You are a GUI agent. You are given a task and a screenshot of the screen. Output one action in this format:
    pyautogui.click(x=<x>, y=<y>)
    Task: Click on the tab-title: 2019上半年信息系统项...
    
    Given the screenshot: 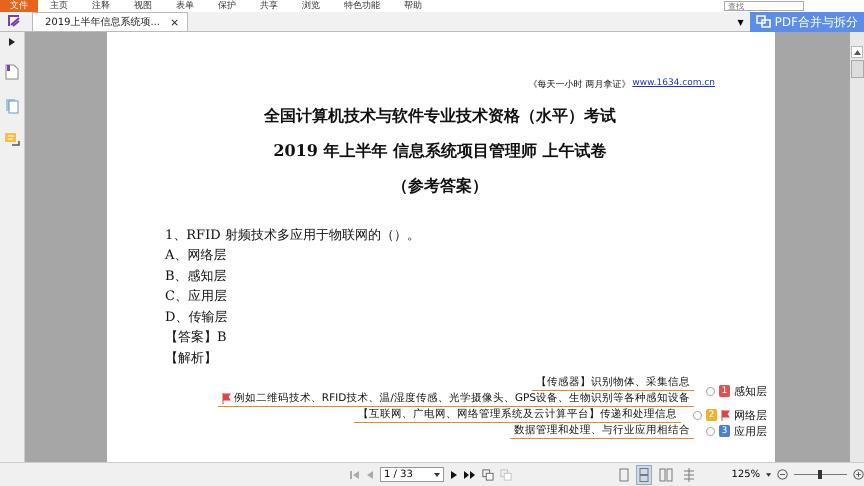 What is the action you would take?
    pyautogui.click(x=102, y=22)
    